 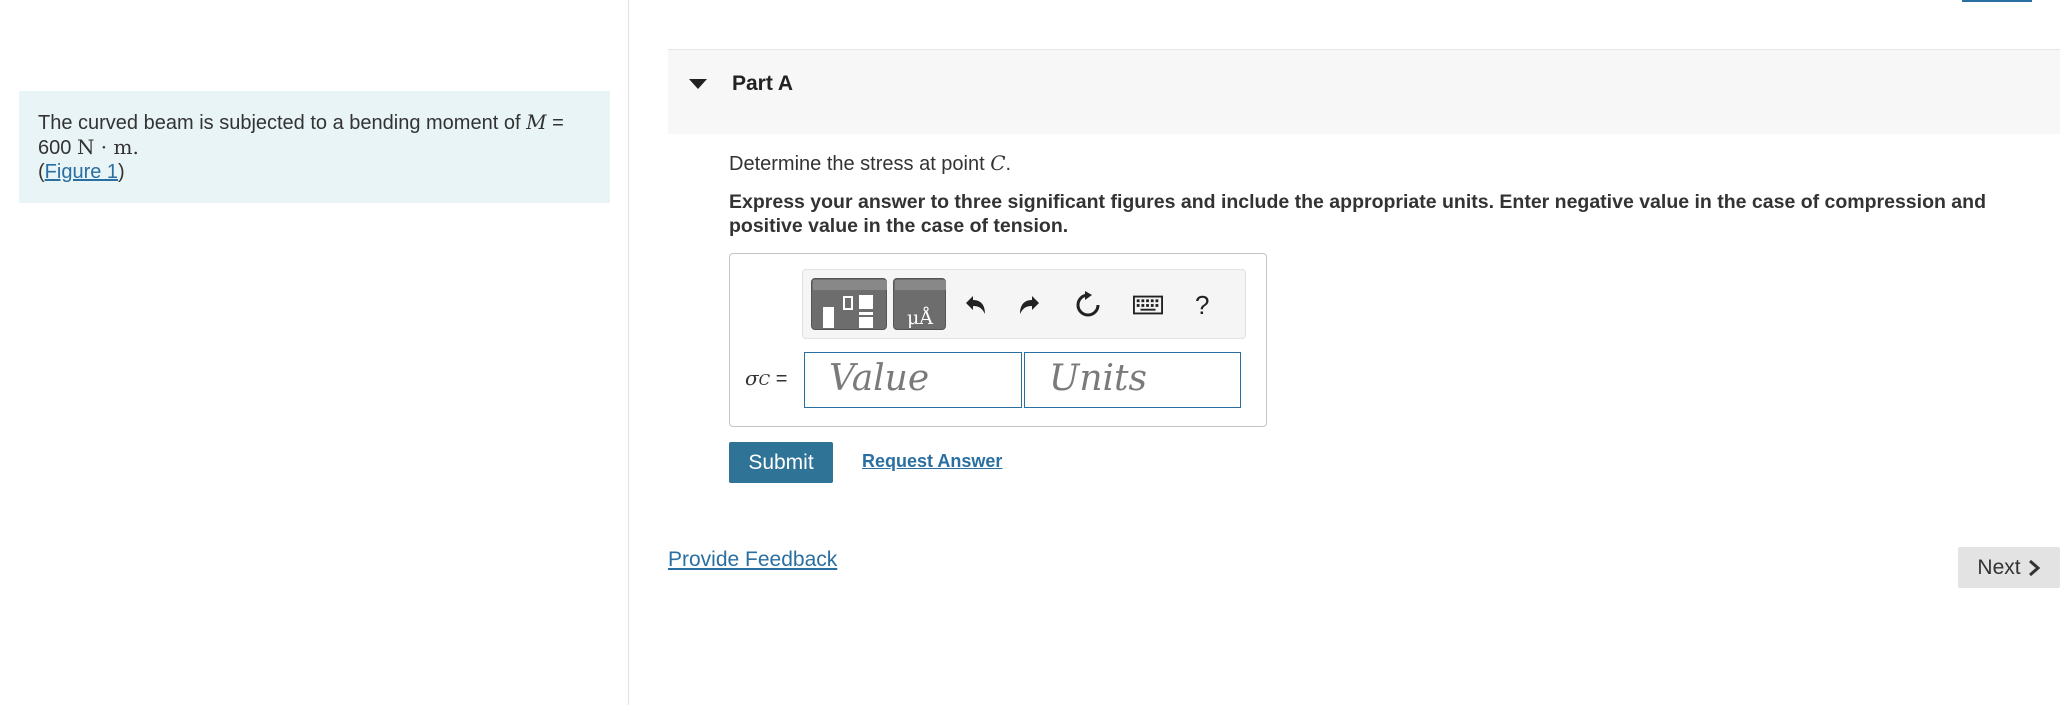 I want to click on collapse-caret-icon, so click(x=698, y=84).